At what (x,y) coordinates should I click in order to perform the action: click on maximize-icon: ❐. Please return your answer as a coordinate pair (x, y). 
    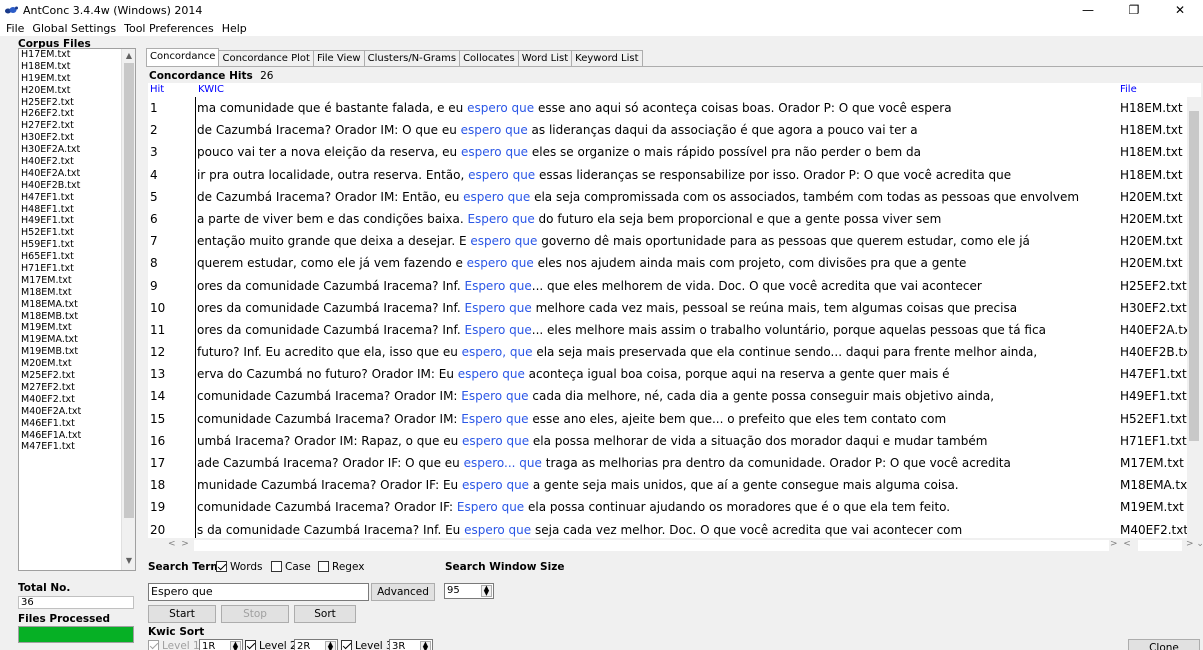
    Looking at the image, I should click on (1134, 10).